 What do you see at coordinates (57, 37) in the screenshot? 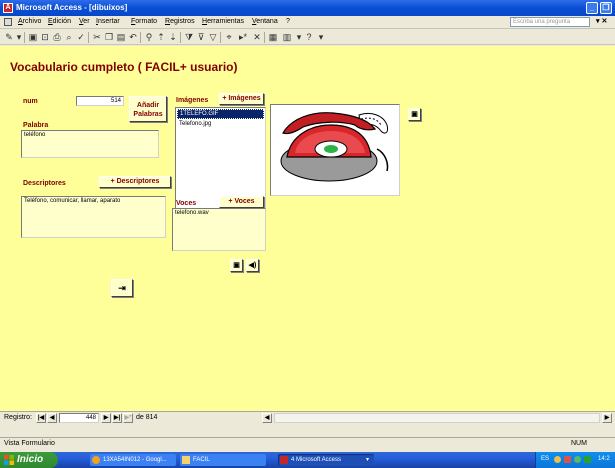
I see `print-icon: ⎙` at bounding box center [57, 37].